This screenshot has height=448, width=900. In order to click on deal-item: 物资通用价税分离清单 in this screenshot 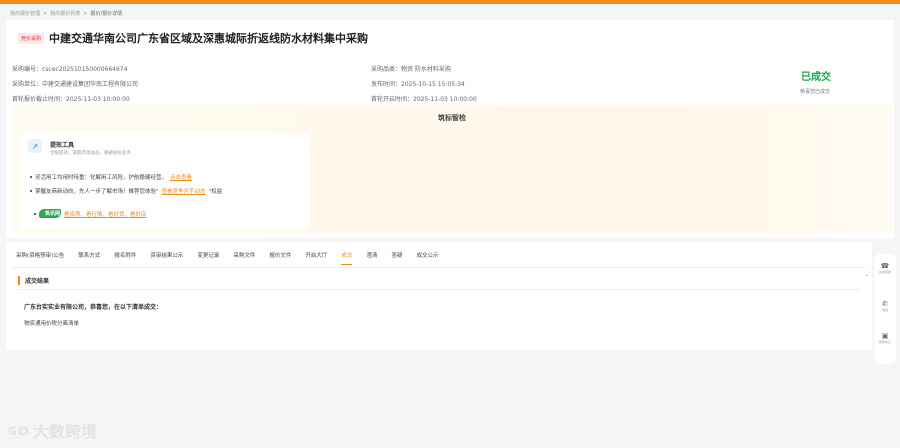, I will do `click(52, 324)`.